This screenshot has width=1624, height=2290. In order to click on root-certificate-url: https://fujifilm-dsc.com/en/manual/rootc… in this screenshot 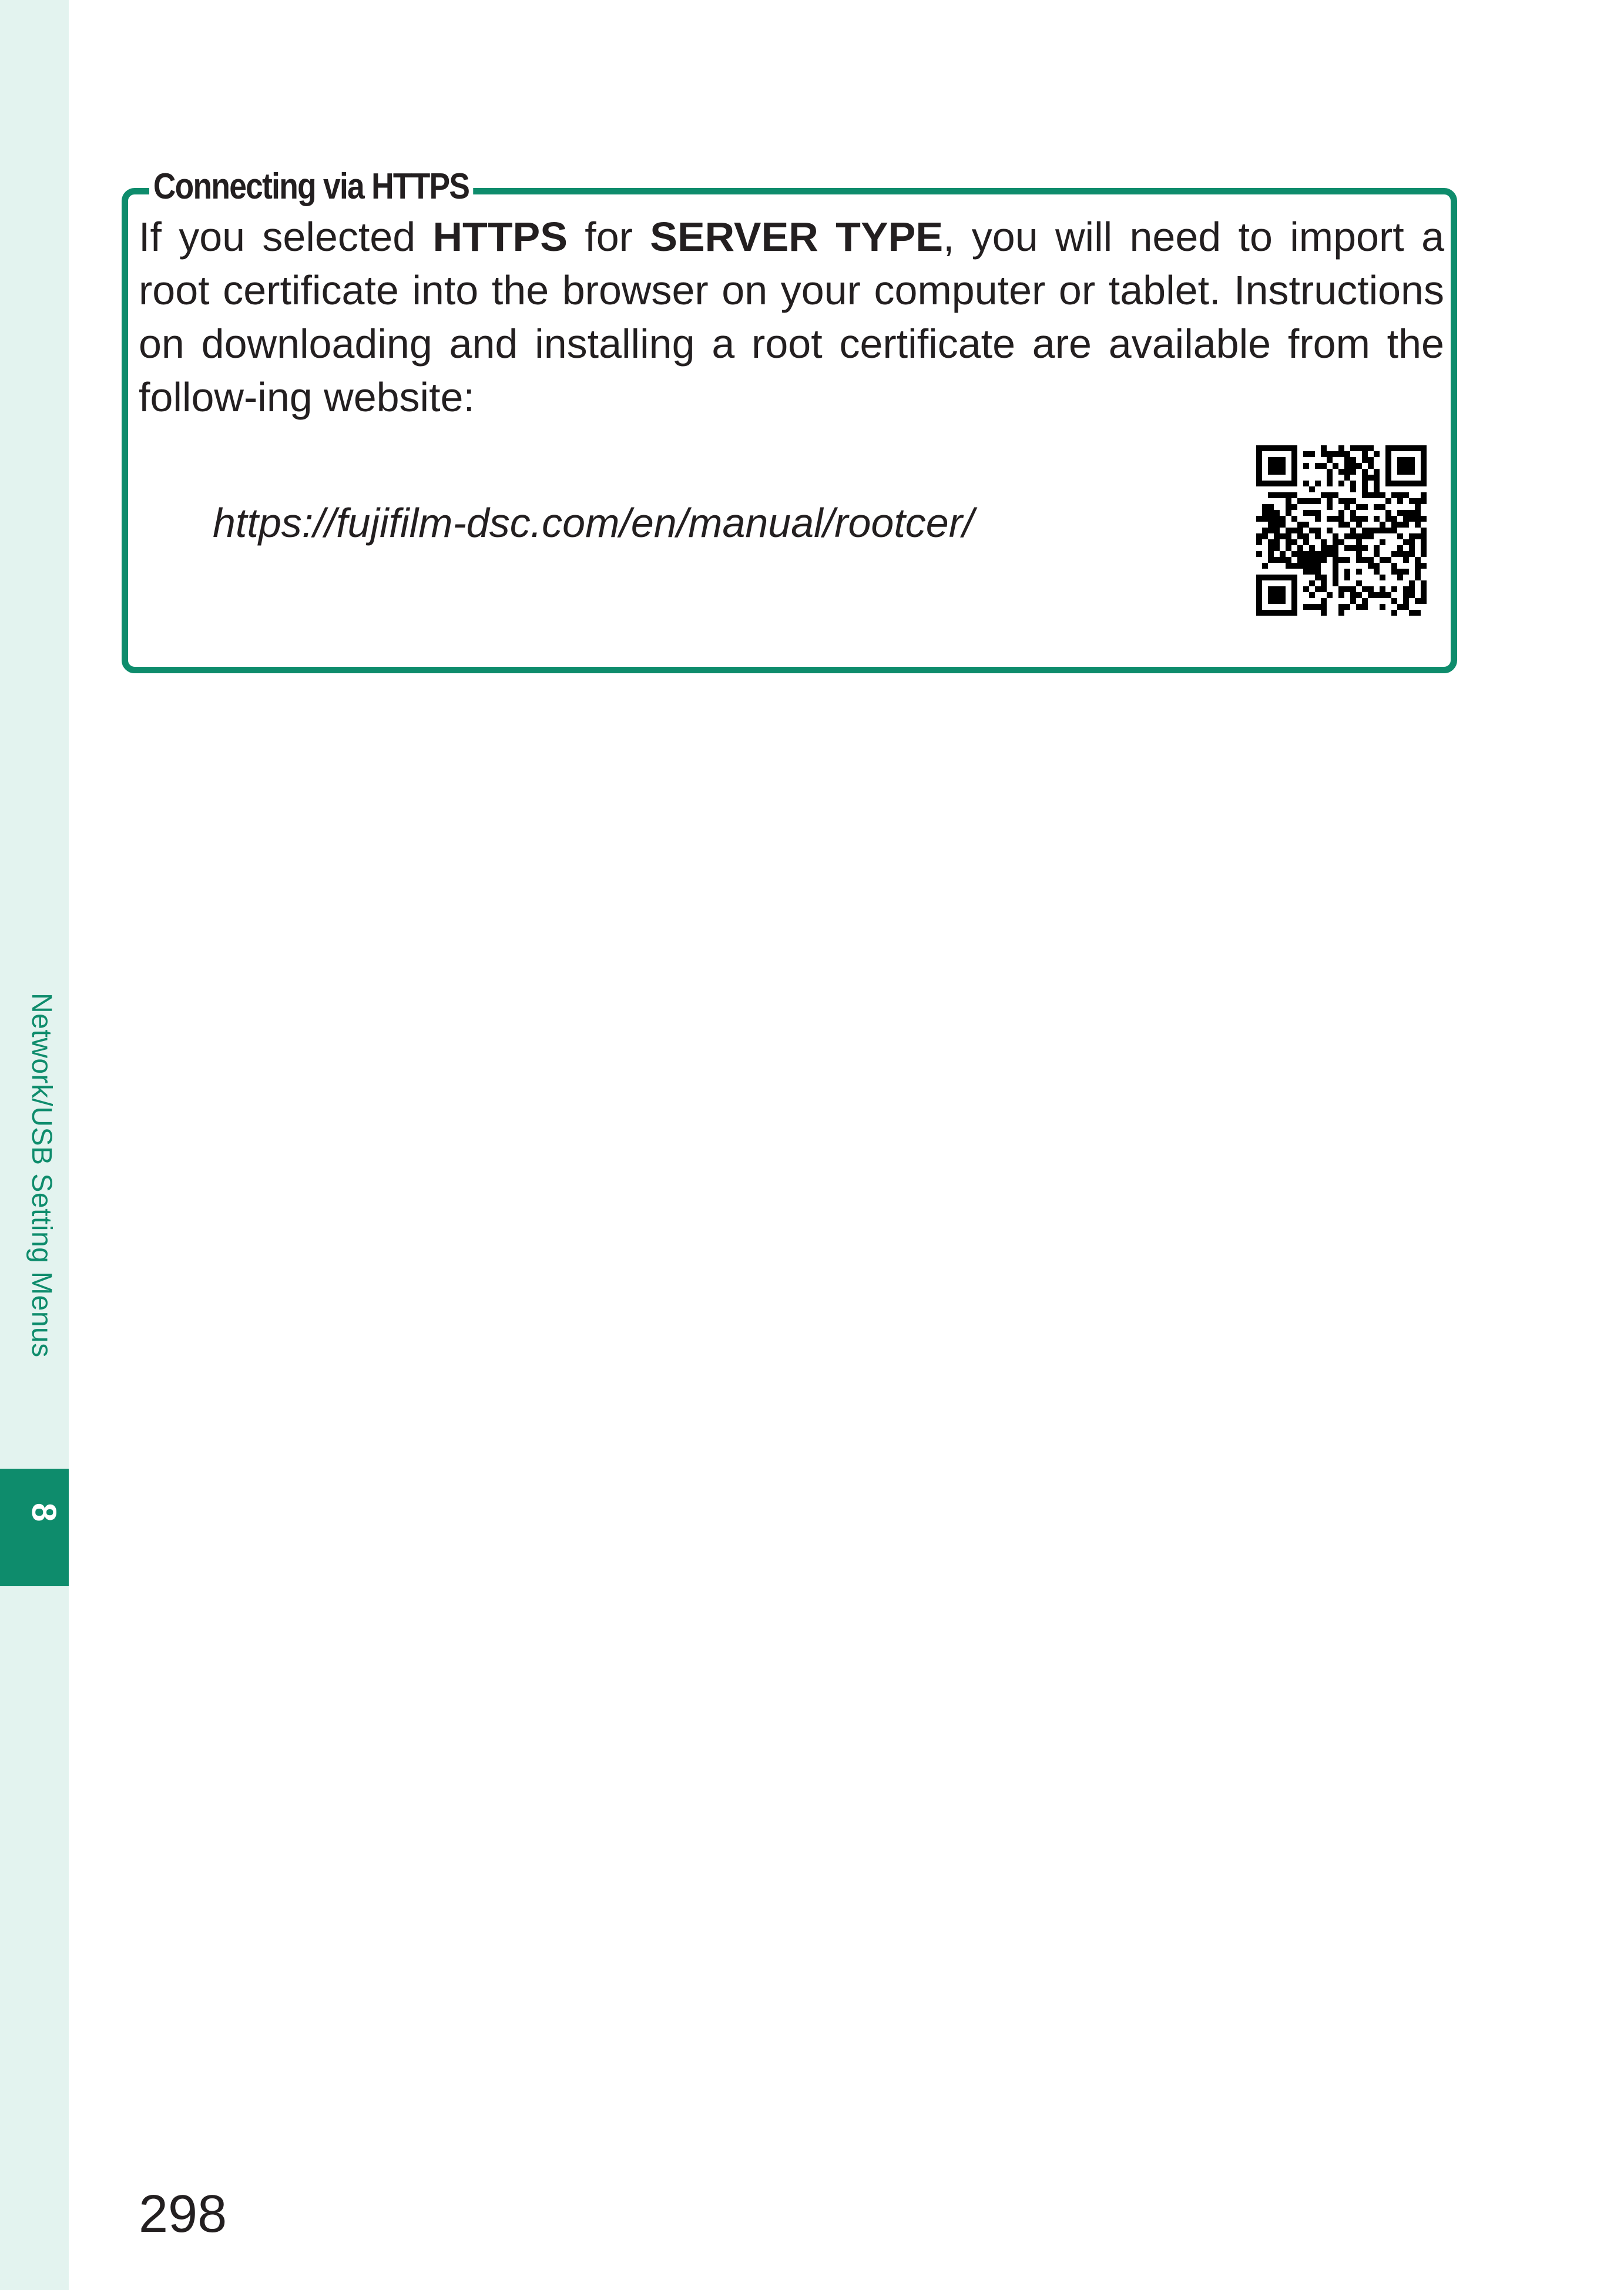, I will do `click(594, 522)`.